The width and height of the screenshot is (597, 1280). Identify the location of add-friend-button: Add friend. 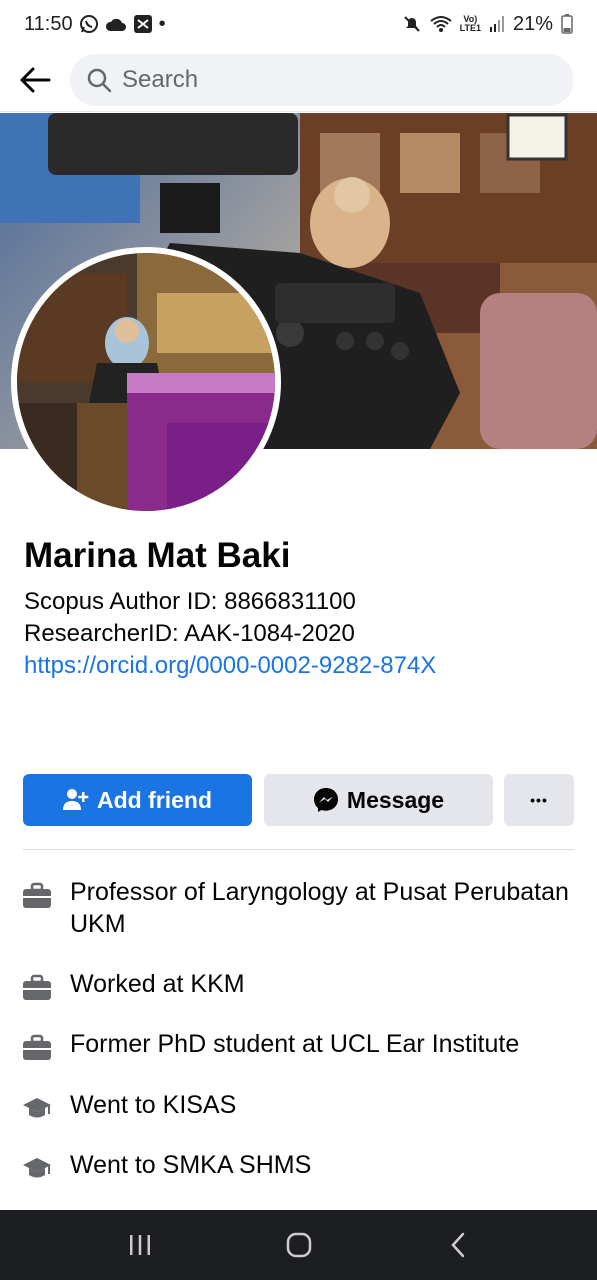
(137, 800).